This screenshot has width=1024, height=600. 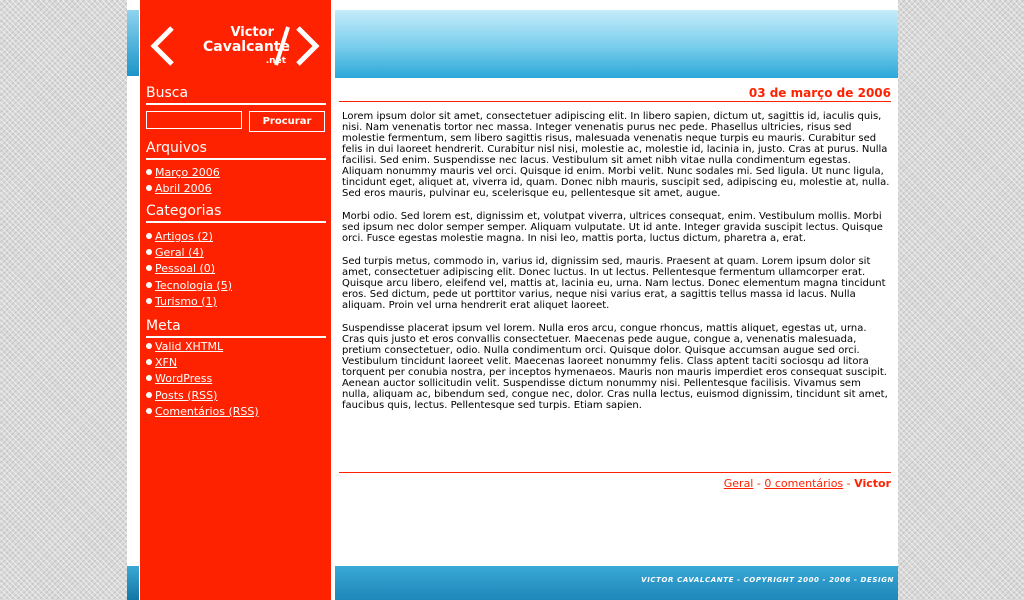 What do you see at coordinates (133, 43) in the screenshot?
I see `left-stripe-top` at bounding box center [133, 43].